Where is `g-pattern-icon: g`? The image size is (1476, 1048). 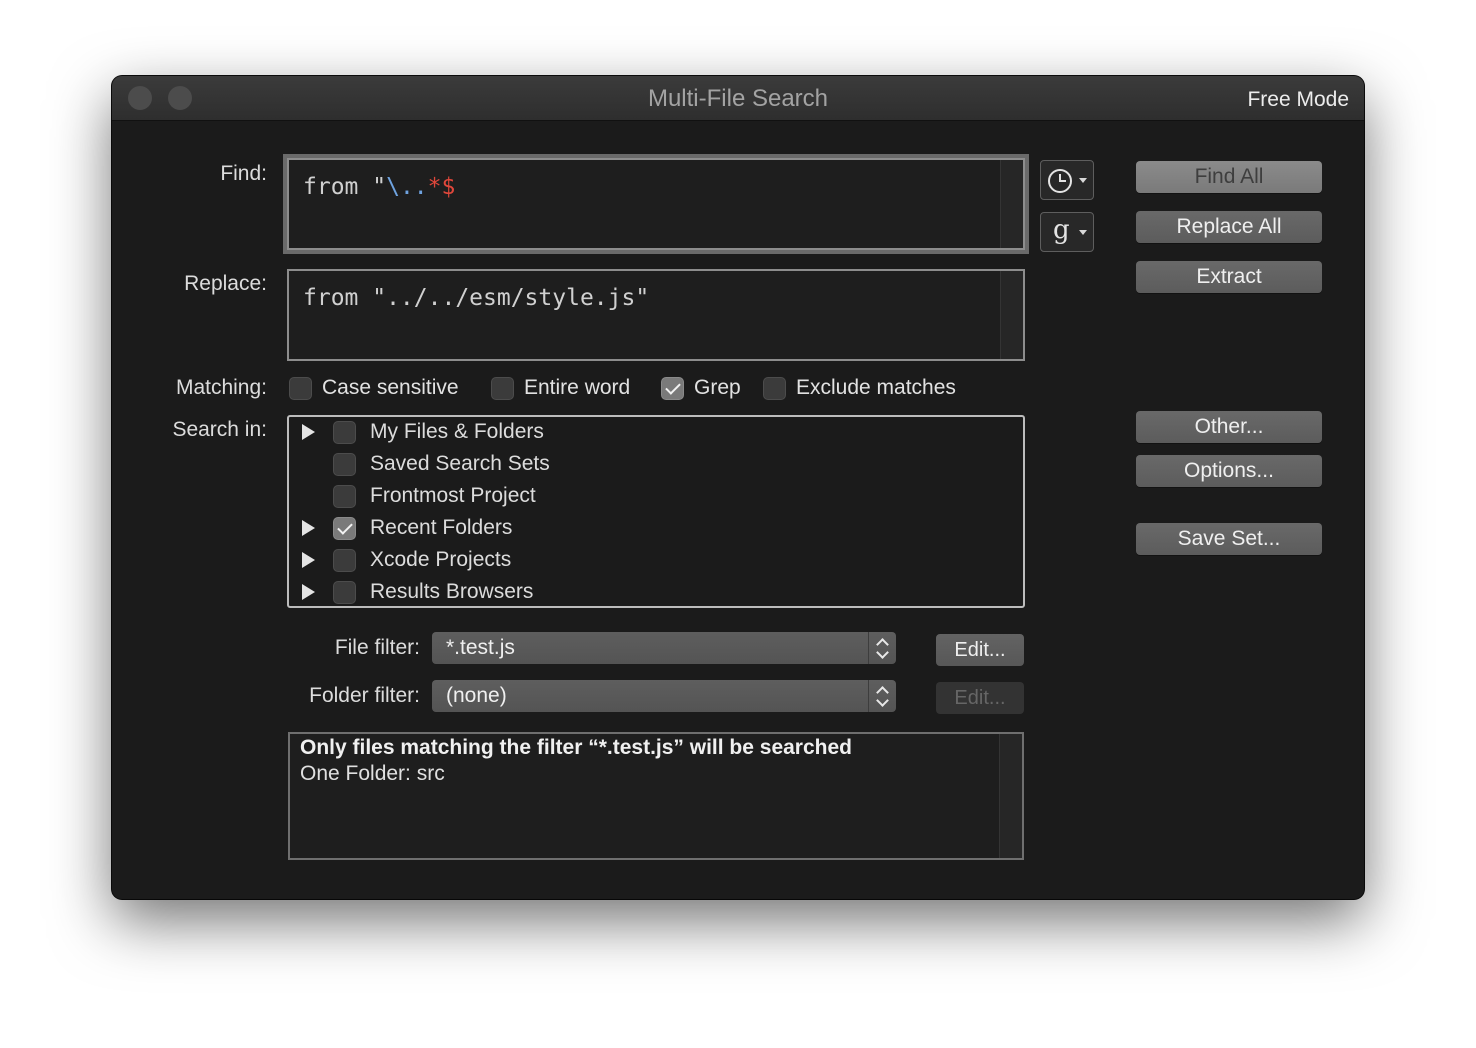
g-pattern-icon: g is located at coordinates (1061, 230).